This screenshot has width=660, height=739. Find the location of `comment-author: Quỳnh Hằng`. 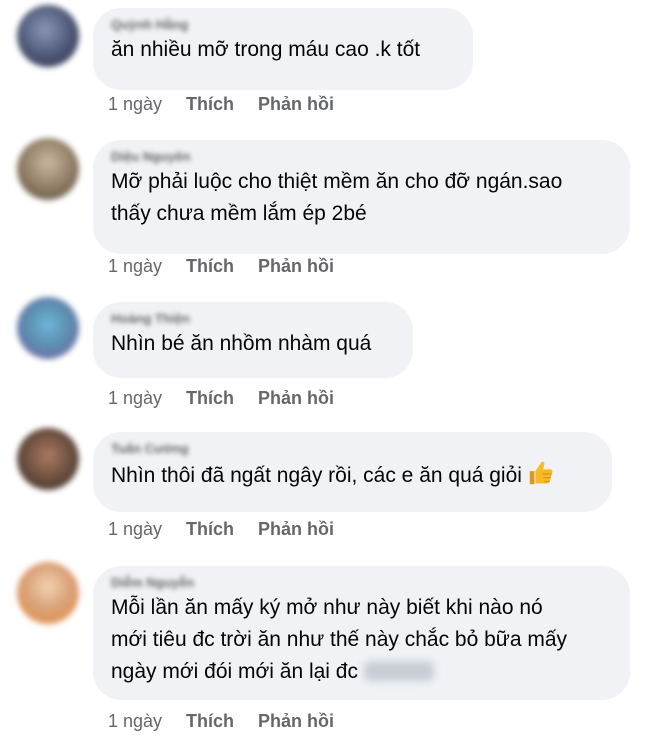

comment-author: Quỳnh Hằng is located at coordinates (283, 25).